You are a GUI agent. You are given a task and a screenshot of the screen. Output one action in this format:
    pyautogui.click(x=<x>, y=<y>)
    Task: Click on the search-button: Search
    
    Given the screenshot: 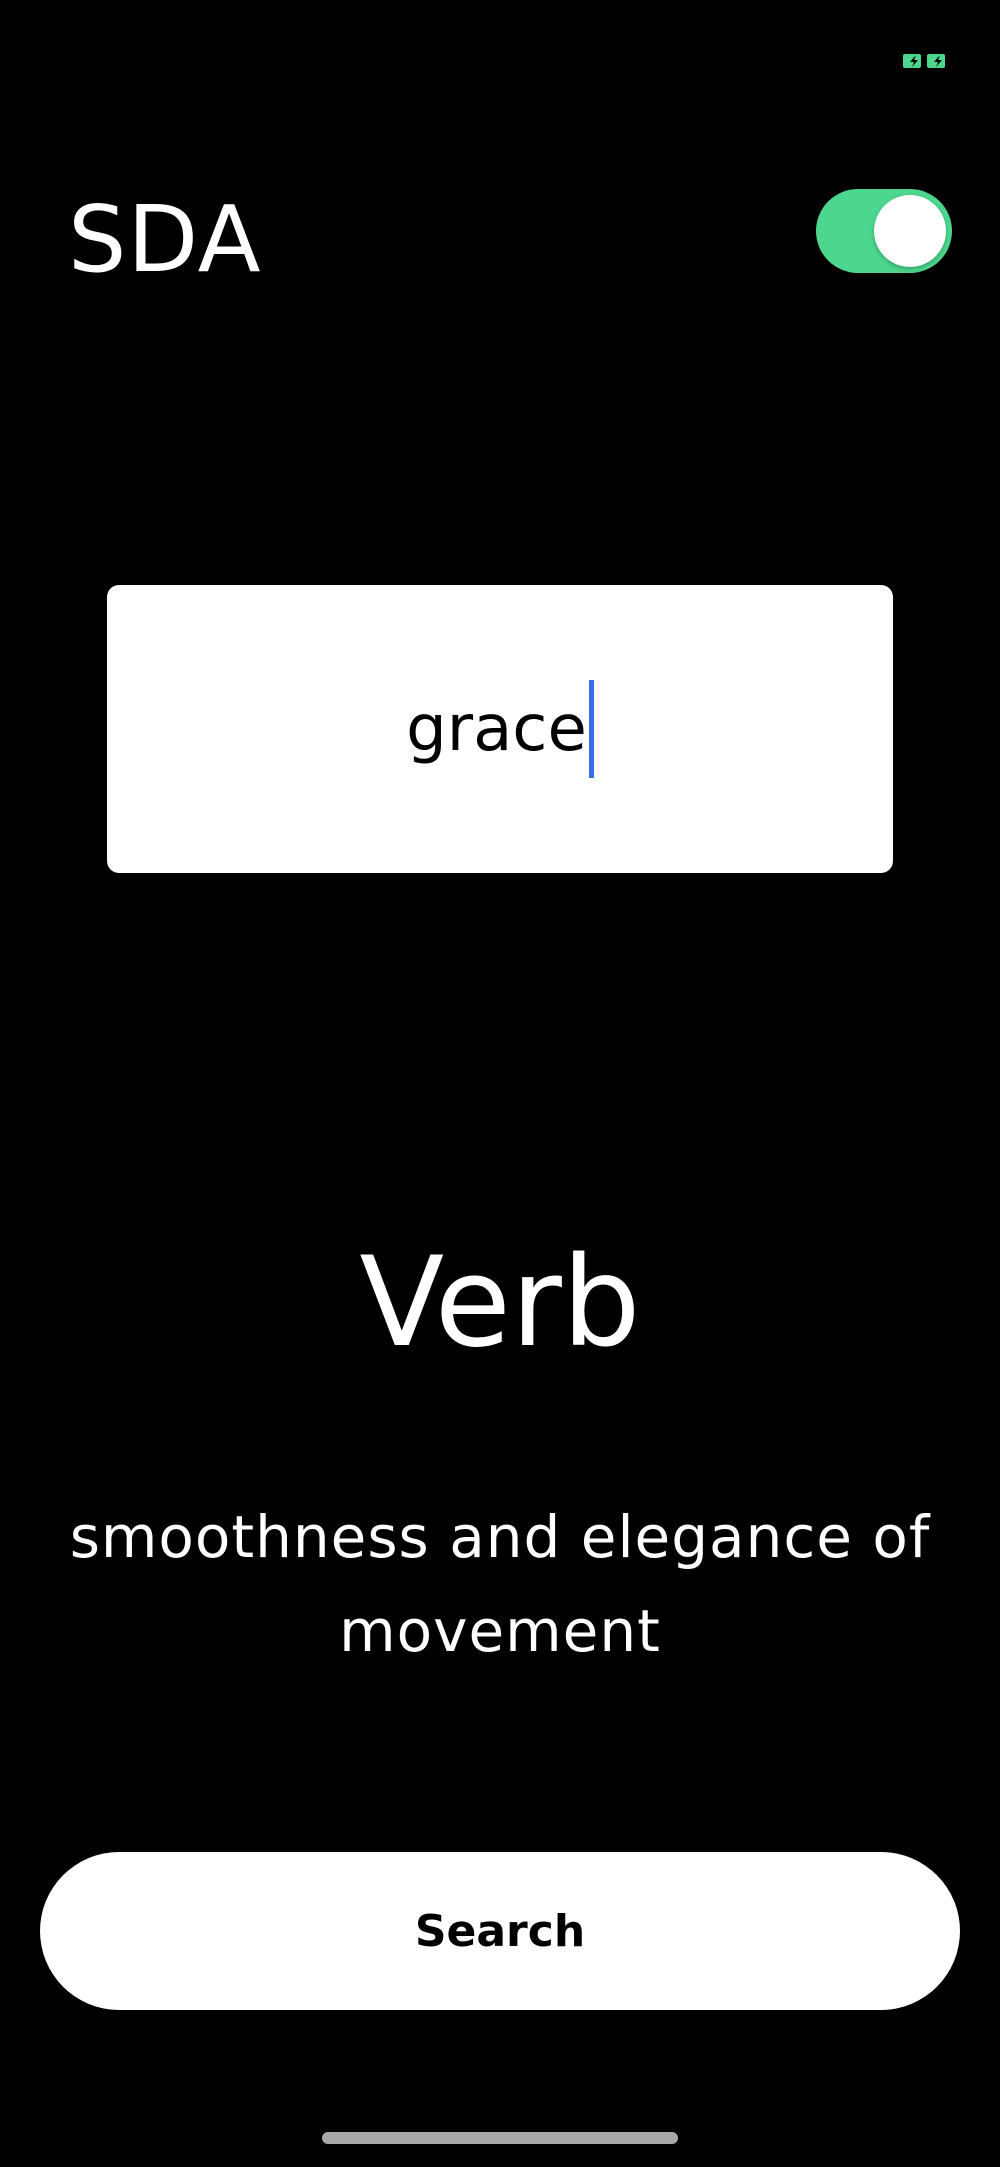 What is the action you would take?
    pyautogui.click(x=500, y=1931)
    